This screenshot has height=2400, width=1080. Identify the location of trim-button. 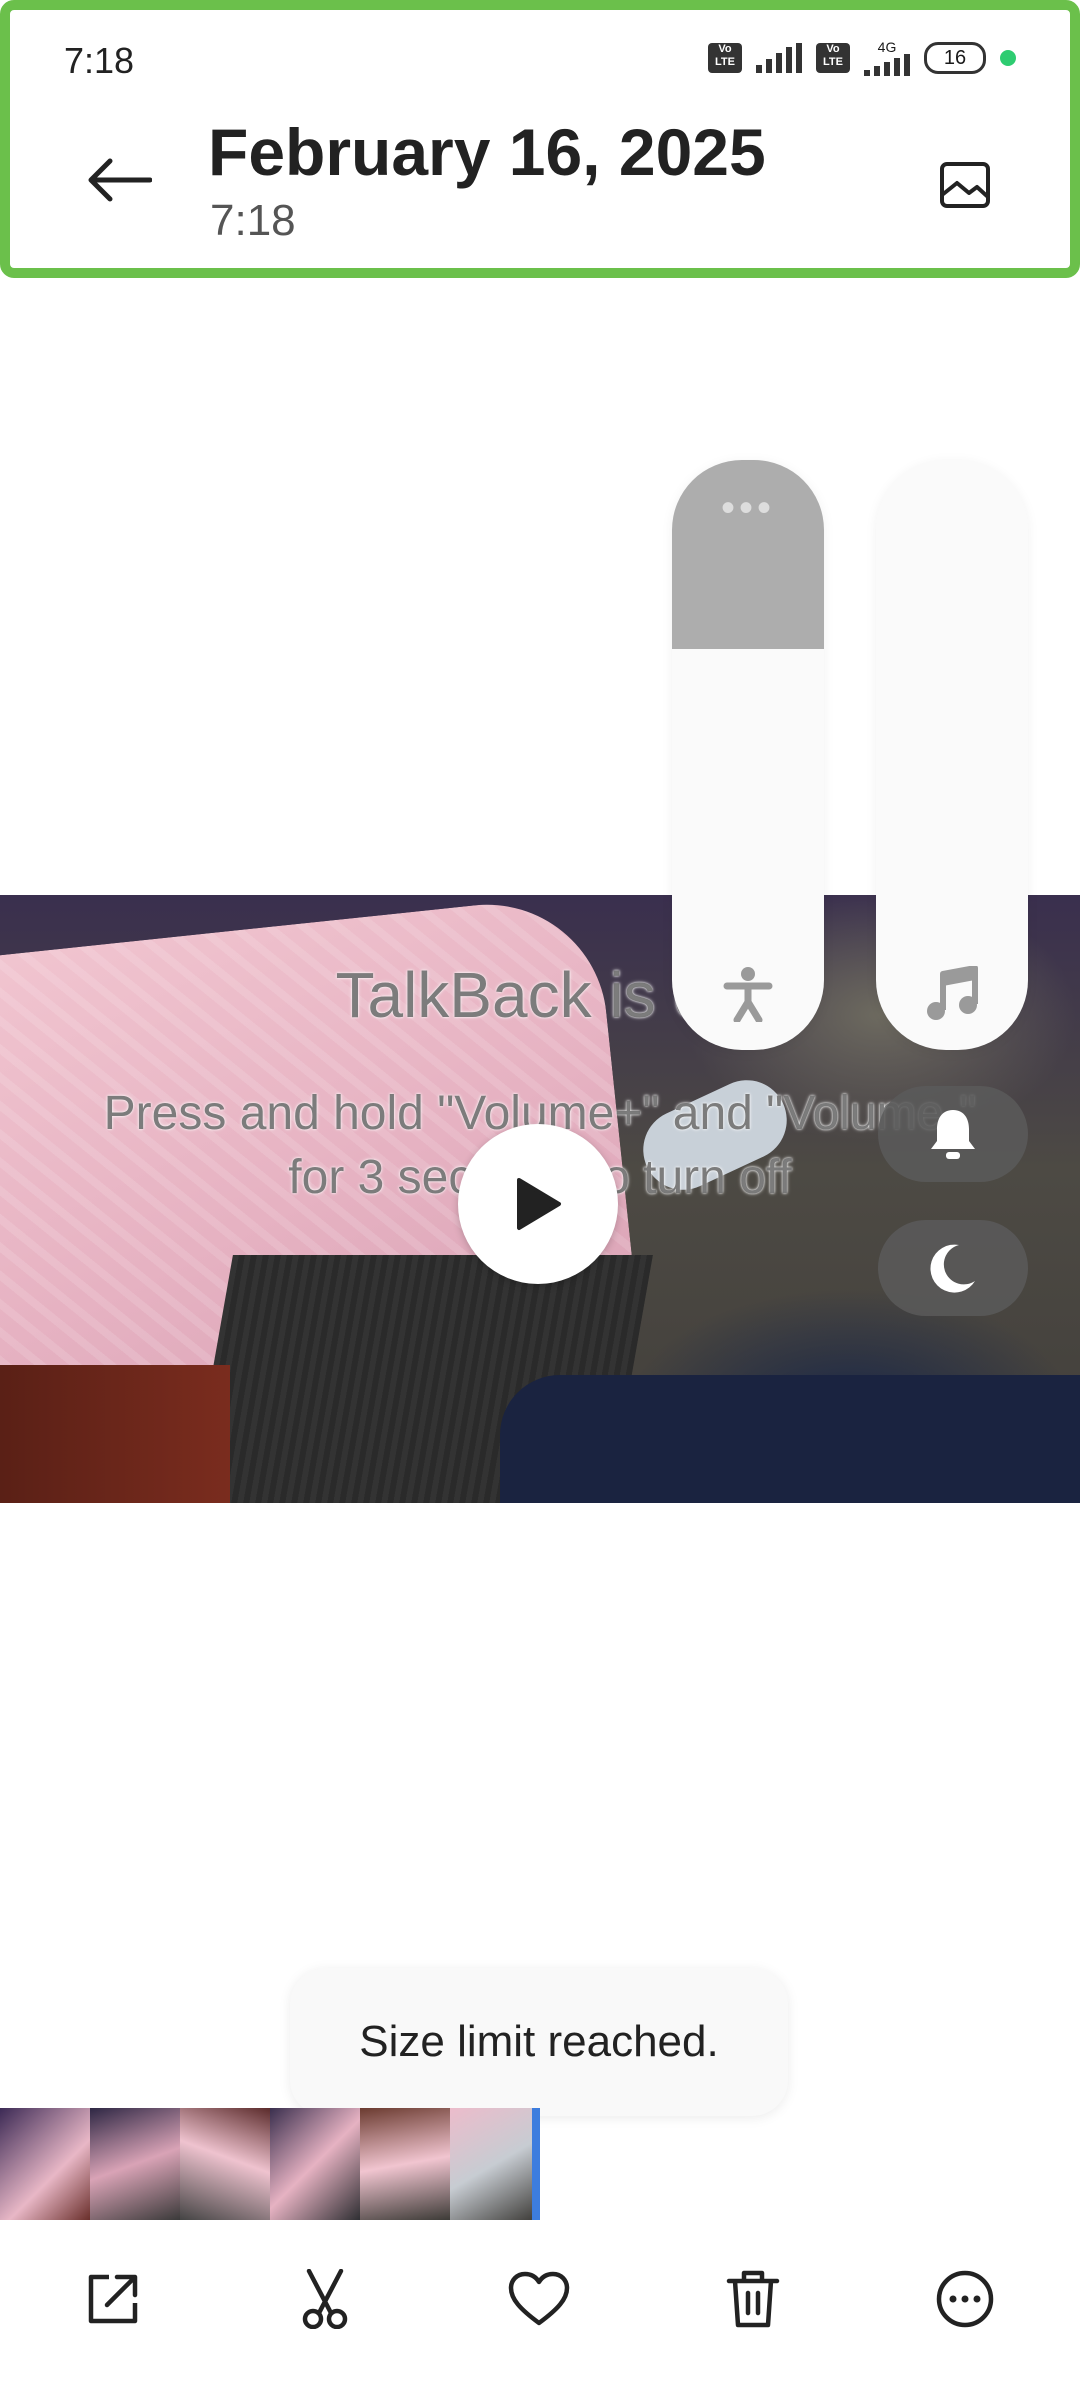
(325, 2299).